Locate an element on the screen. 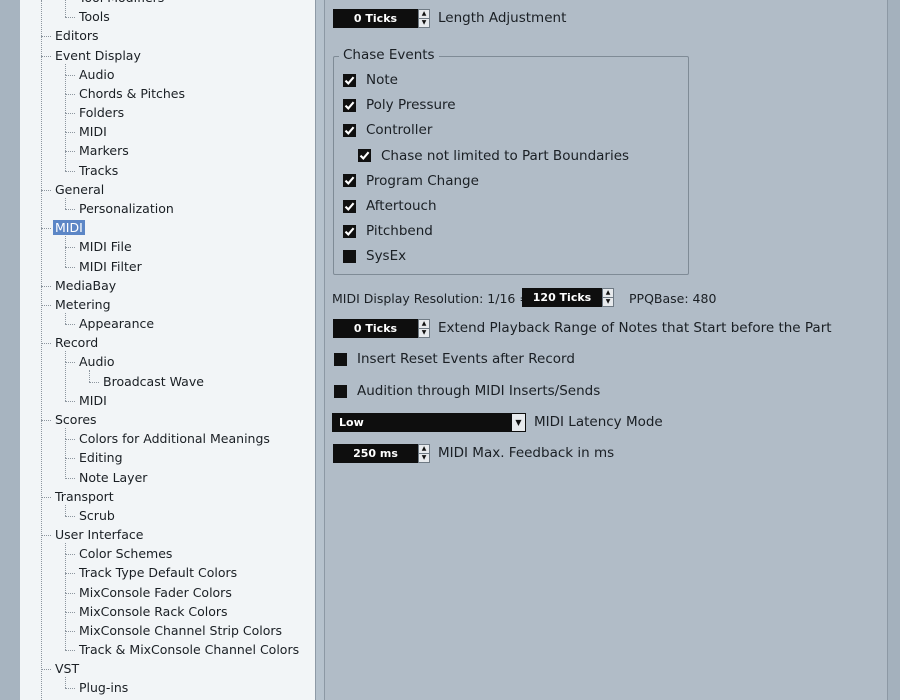 This screenshot has width=900, height=700. tree-item: Editors is located at coordinates (77, 36).